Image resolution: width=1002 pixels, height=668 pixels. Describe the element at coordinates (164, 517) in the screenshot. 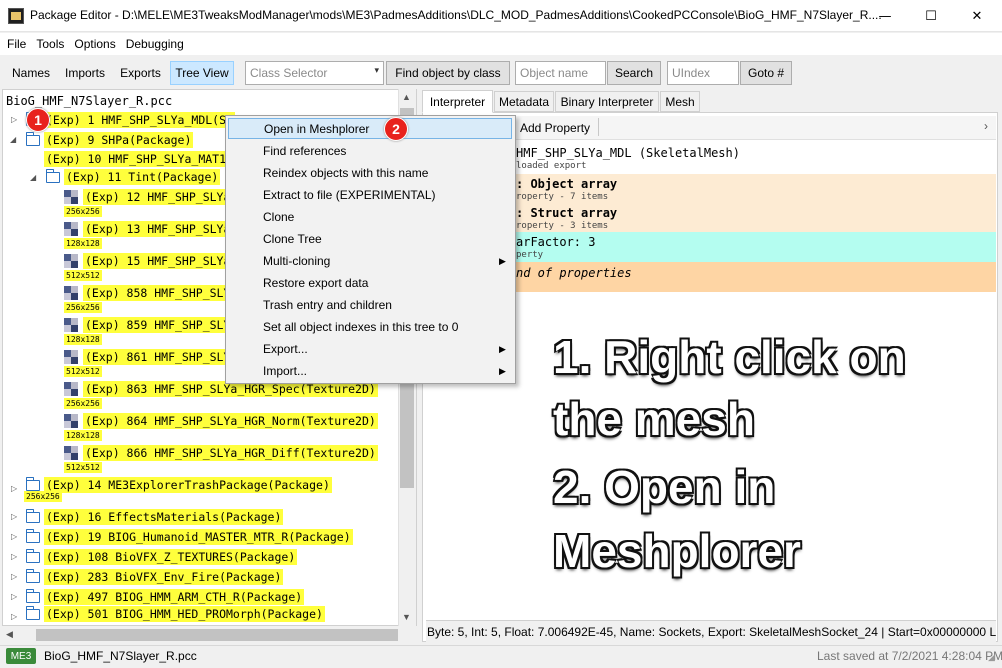

I see `tree-row-label: (Exp) 16 EffectsMaterials(Package)` at that location.